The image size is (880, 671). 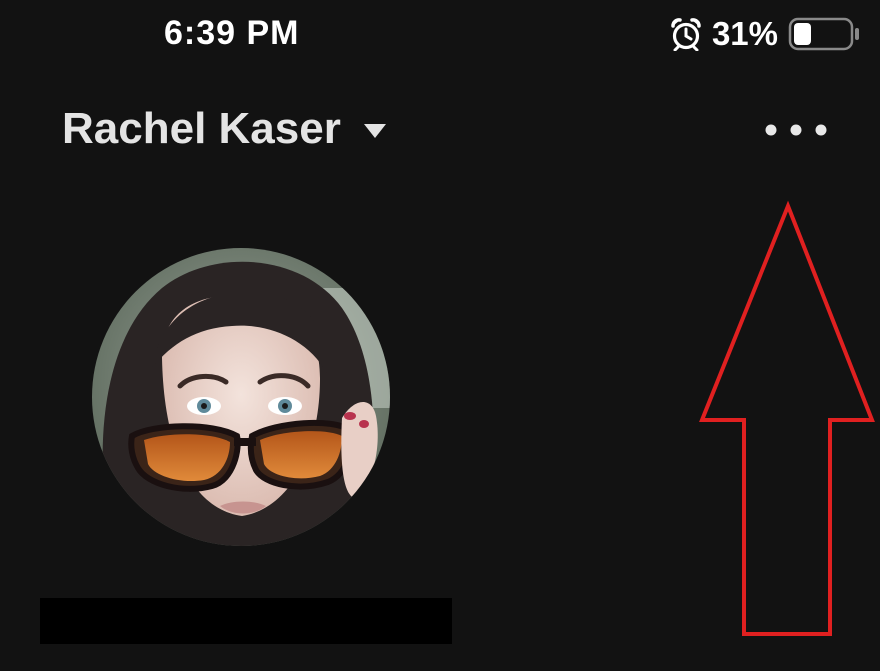 What do you see at coordinates (744, 33) in the screenshot?
I see `battery-percentage: 31%` at bounding box center [744, 33].